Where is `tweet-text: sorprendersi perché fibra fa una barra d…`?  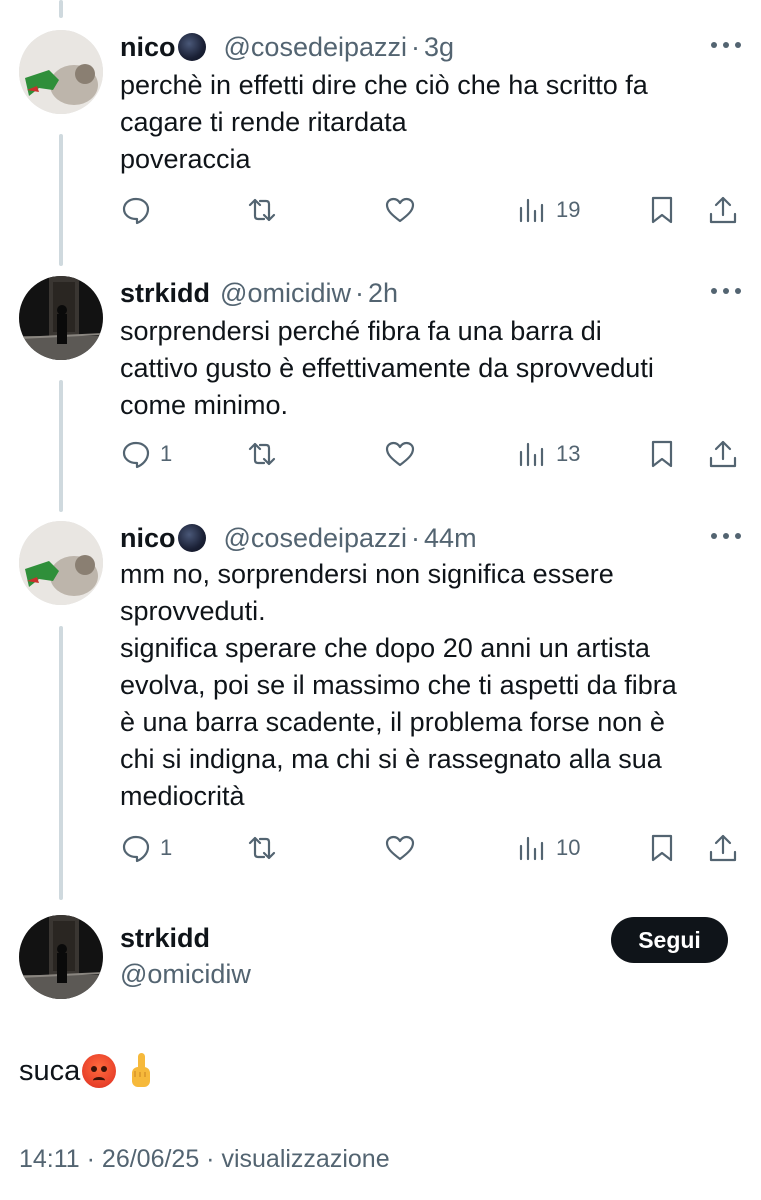
tweet-text: sorprendersi perché fibra fa una barra d… is located at coordinates (387, 368).